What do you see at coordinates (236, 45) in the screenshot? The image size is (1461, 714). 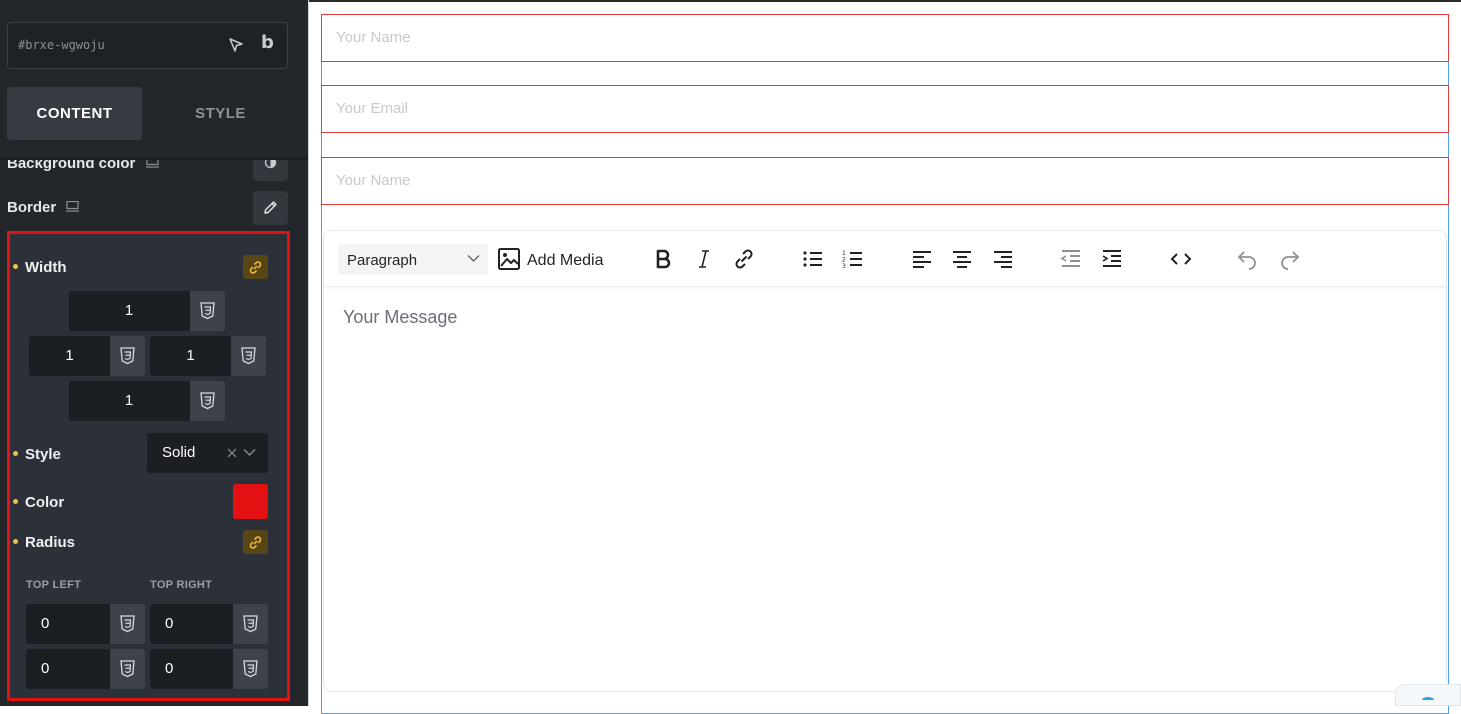 I see `cursor-select-icon` at bounding box center [236, 45].